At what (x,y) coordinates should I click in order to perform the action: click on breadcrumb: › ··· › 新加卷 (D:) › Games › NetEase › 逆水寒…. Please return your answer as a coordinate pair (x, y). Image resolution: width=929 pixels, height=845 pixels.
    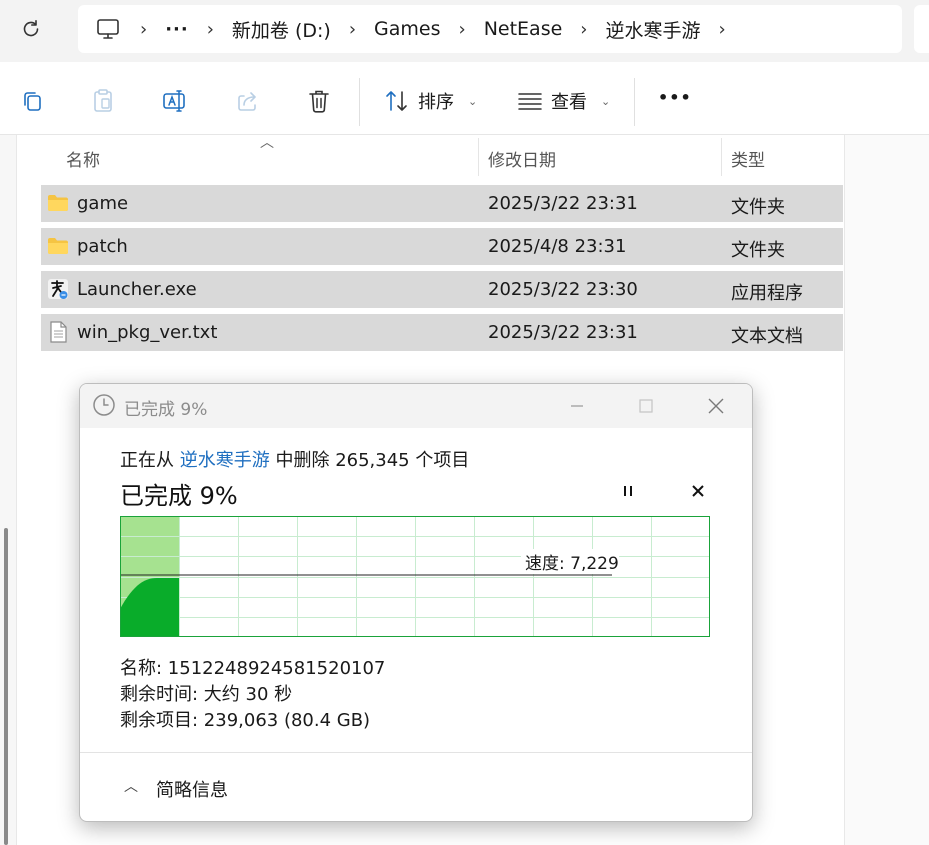
    Looking at the image, I should click on (490, 29).